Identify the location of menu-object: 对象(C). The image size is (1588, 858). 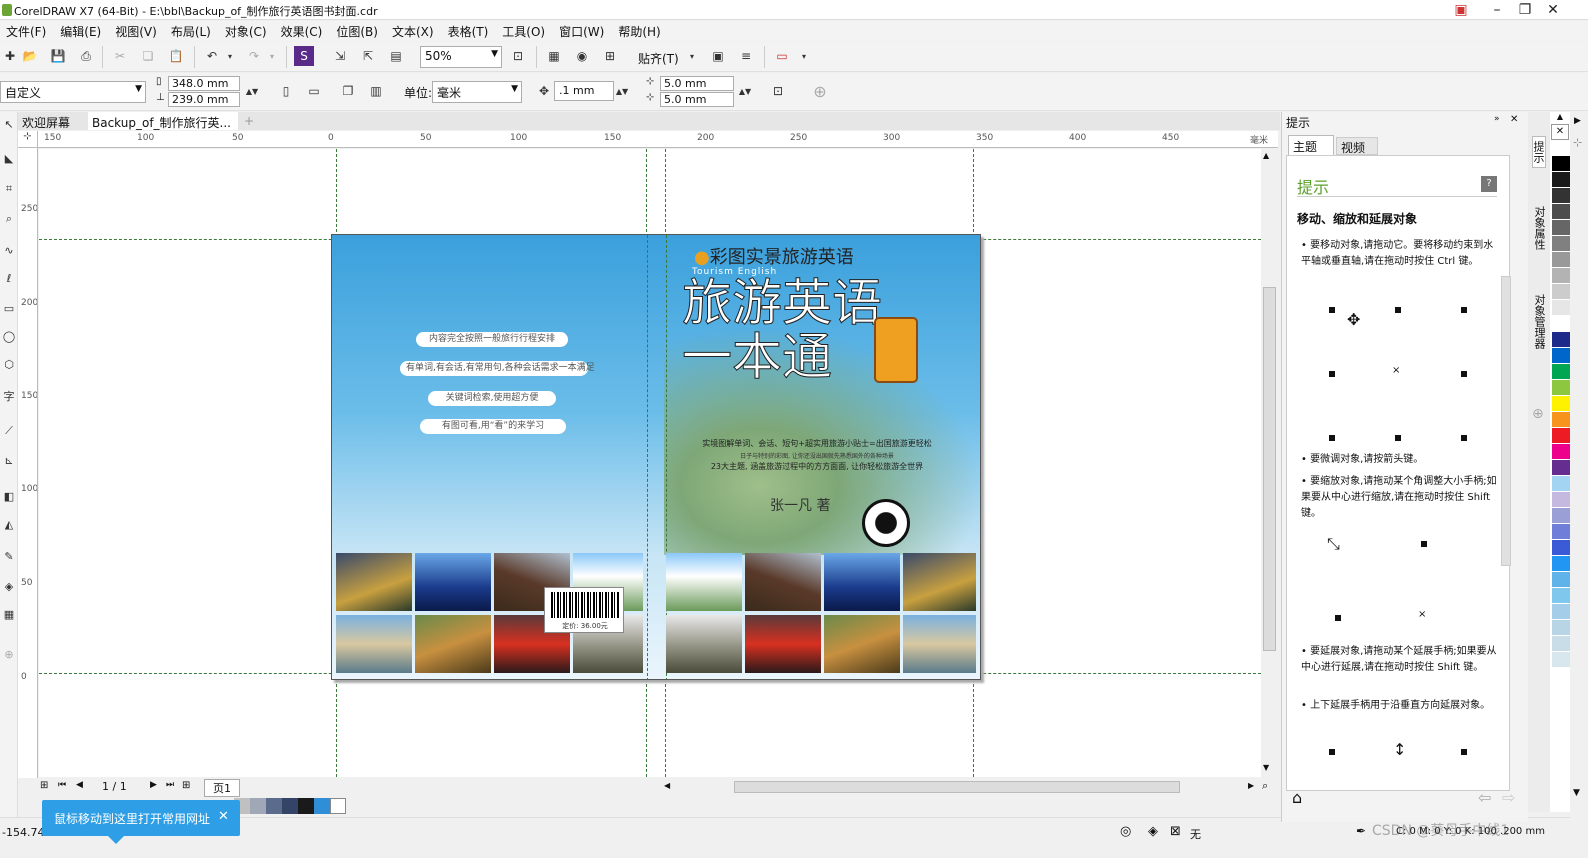
(247, 30).